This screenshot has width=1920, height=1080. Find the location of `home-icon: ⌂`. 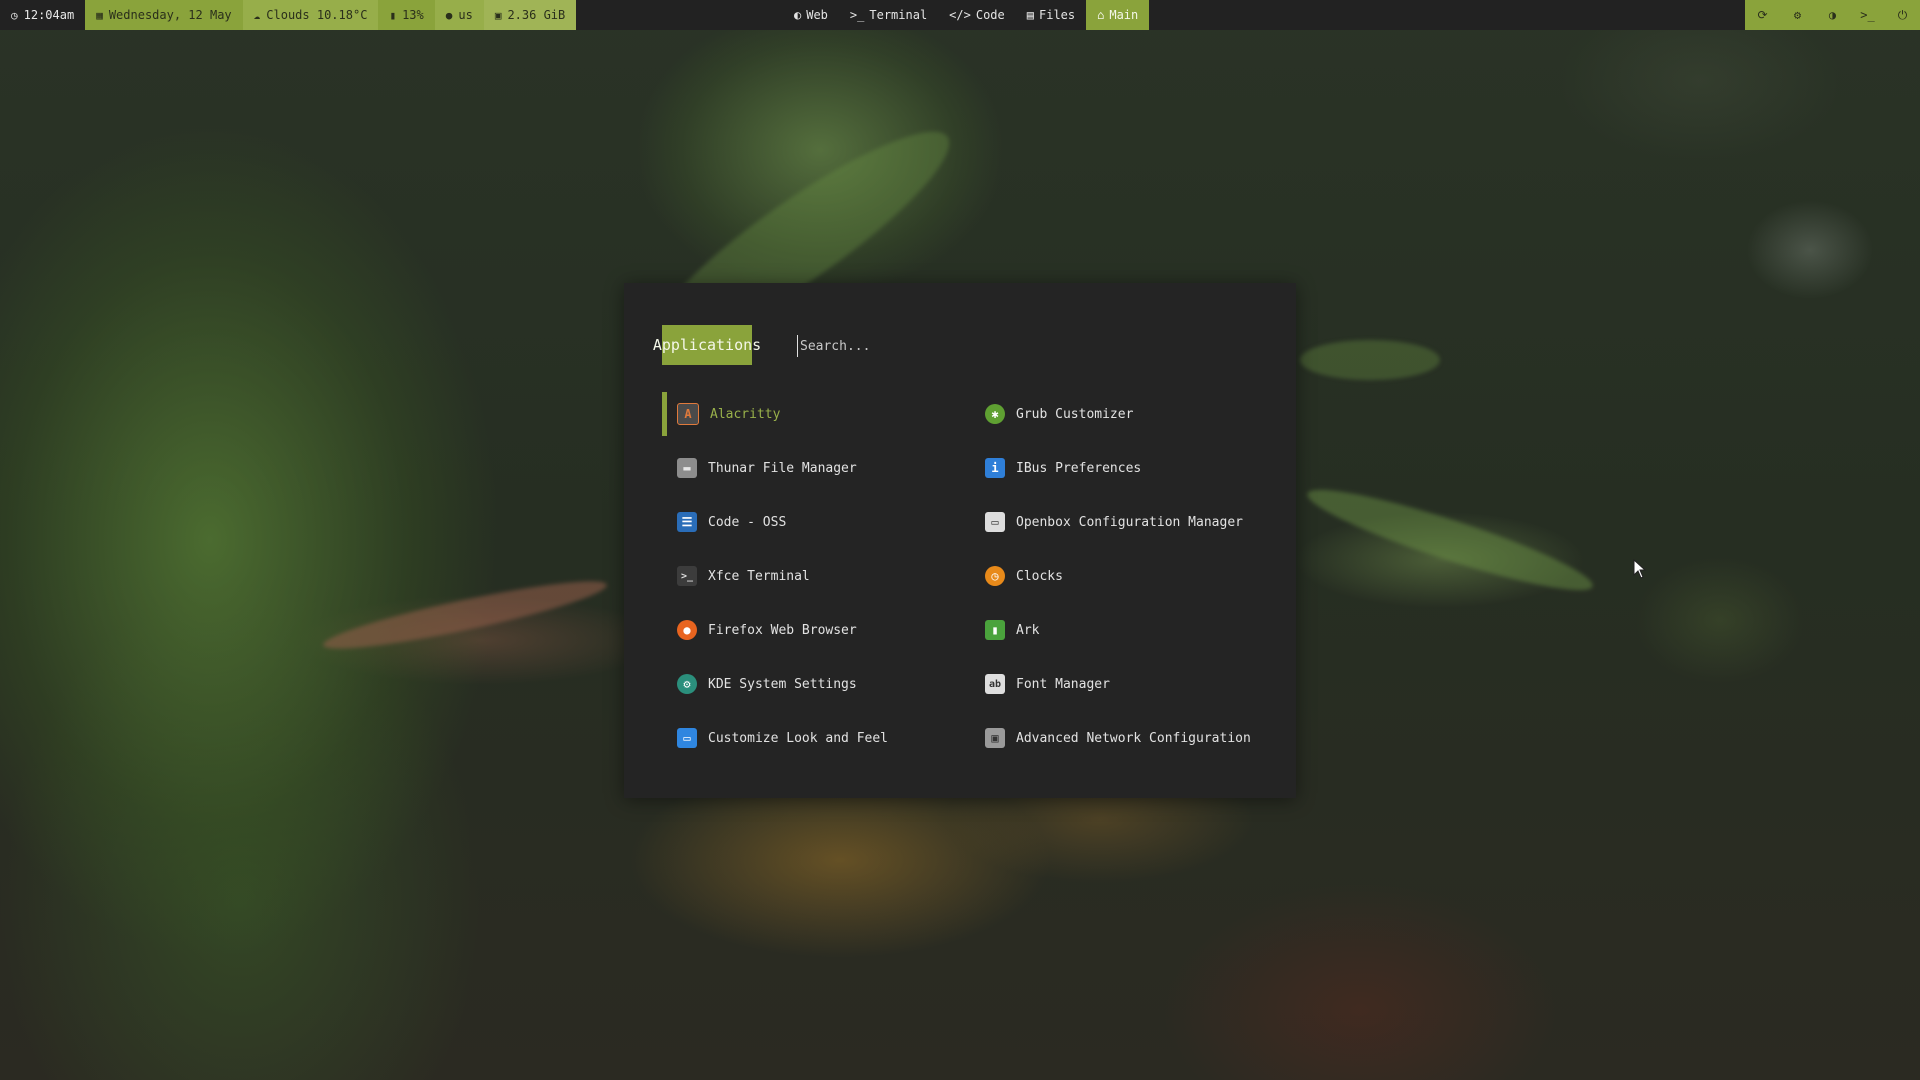

home-icon: ⌂ is located at coordinates (1101, 15).